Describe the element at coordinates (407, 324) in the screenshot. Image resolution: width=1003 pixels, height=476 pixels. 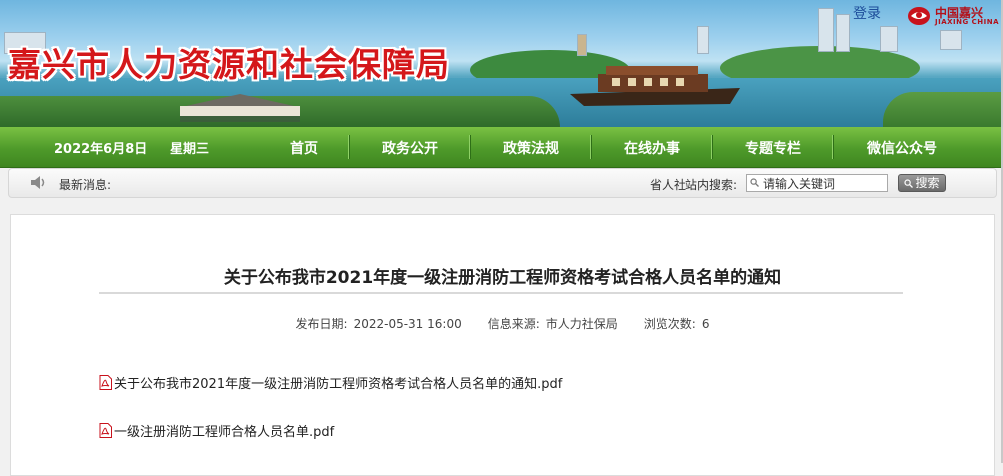
I see `publish-date: 2022-05-31 16:00` at that location.